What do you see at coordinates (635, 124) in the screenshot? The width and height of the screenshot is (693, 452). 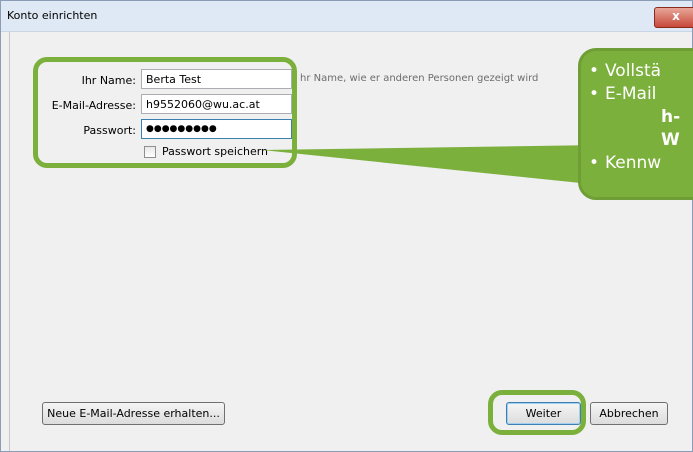 I see `callout-box: • Vollstä • E-Mail h- W • Kennw` at bounding box center [635, 124].